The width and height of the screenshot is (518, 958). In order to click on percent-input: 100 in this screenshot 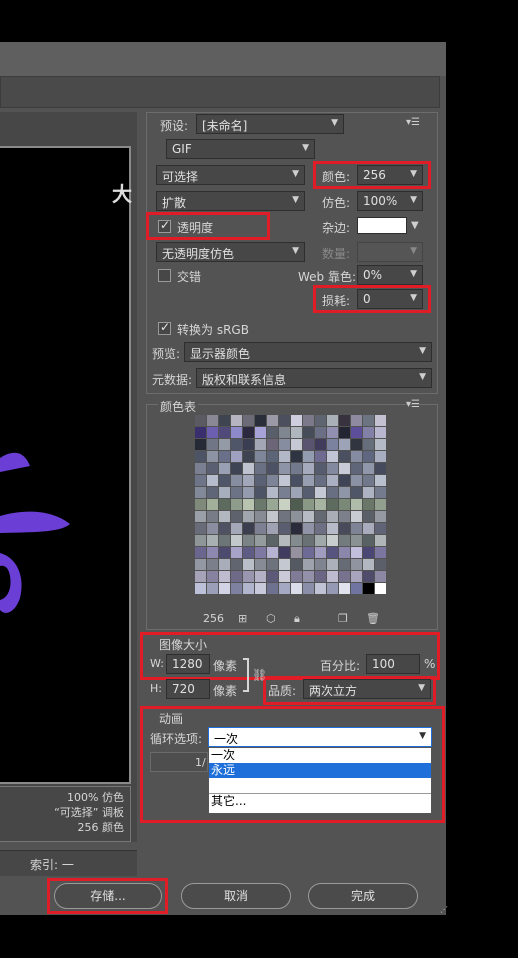, I will do `click(393, 664)`.